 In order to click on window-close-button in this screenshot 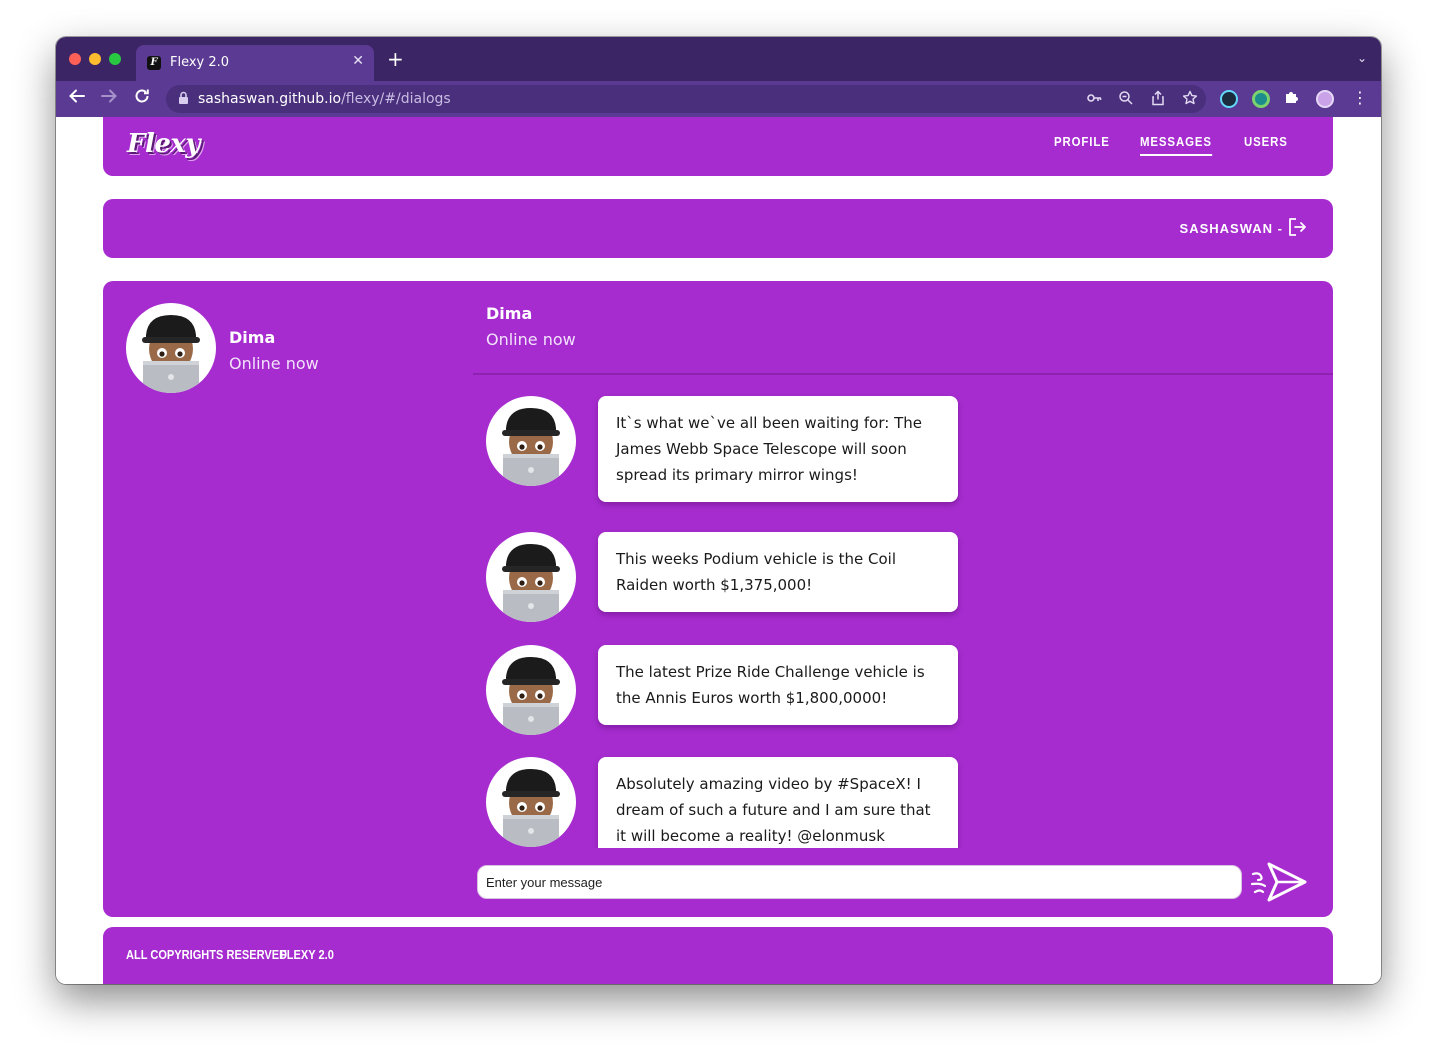, I will do `click(75, 59)`.